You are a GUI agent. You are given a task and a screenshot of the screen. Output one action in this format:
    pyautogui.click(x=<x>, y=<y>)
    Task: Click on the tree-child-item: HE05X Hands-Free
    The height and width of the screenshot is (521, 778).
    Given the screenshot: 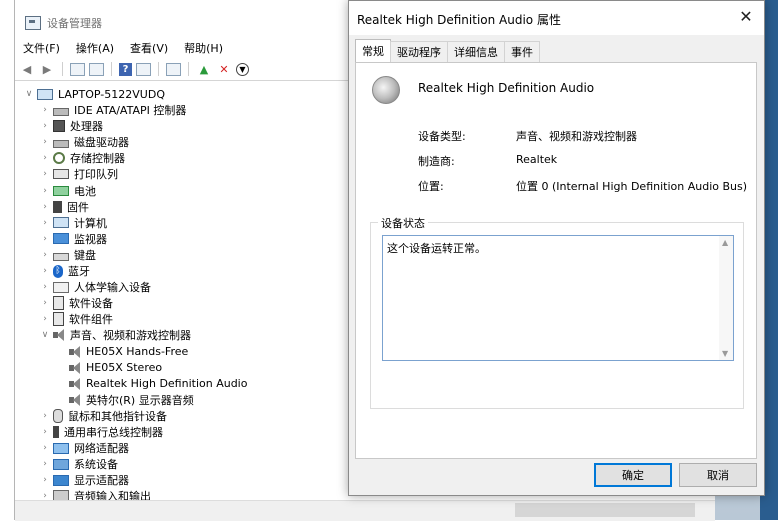 What is the action you would take?
    pyautogui.click(x=127, y=352)
    